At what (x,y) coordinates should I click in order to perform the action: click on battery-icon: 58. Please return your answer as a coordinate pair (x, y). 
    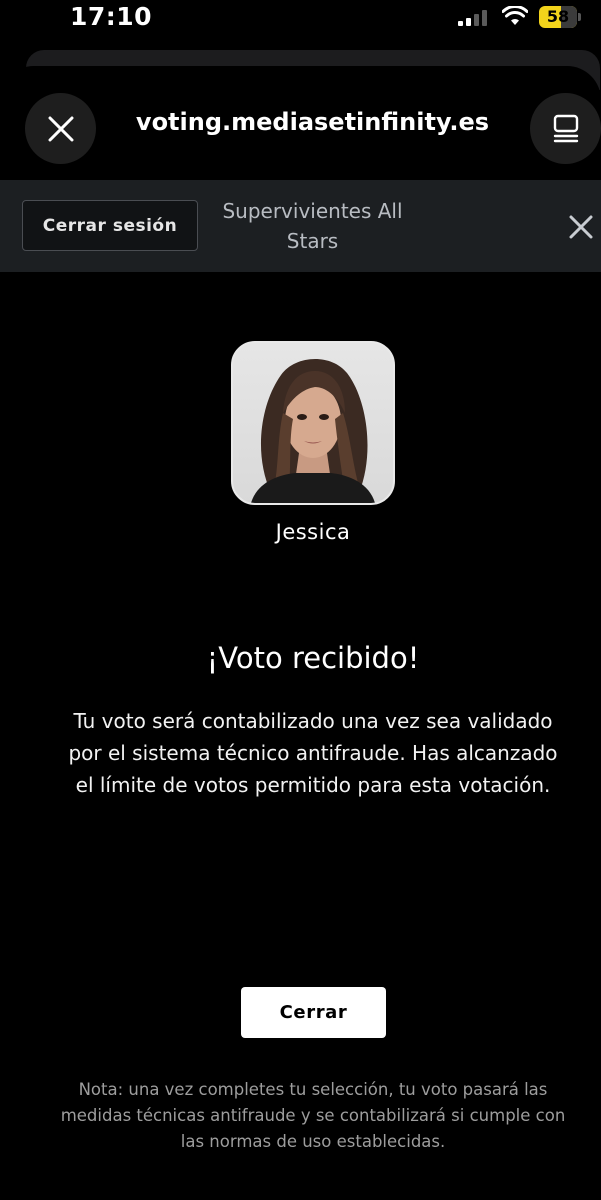
    Looking at the image, I should click on (560, 17).